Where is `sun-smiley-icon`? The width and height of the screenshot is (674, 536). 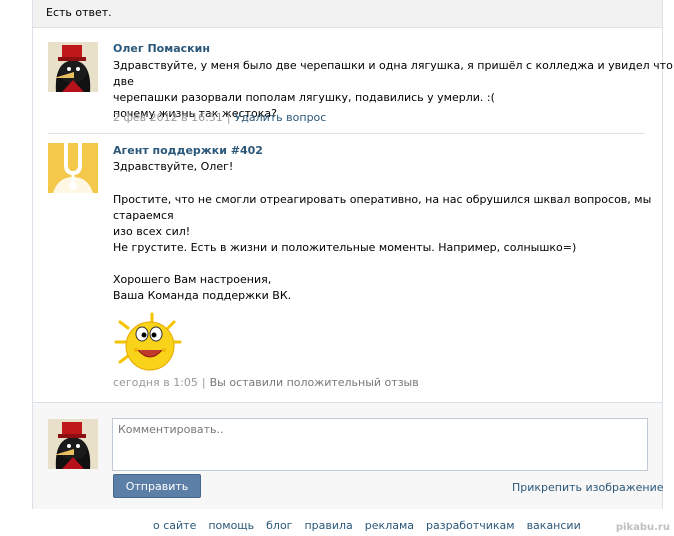
sun-smiley-icon is located at coordinates (151, 343).